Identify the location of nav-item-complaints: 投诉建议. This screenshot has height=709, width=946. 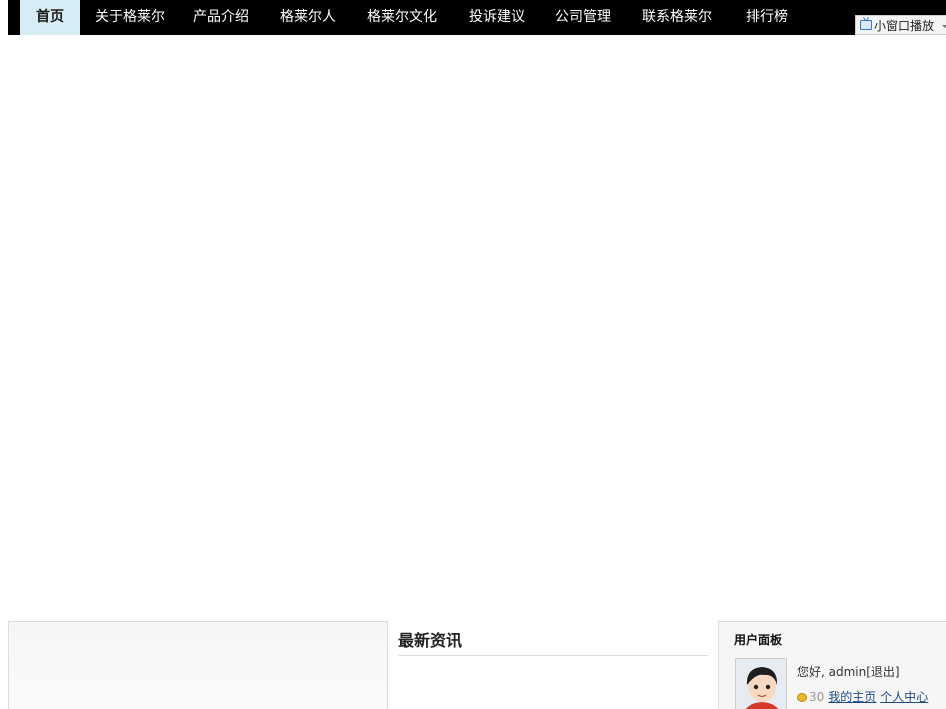
(497, 17).